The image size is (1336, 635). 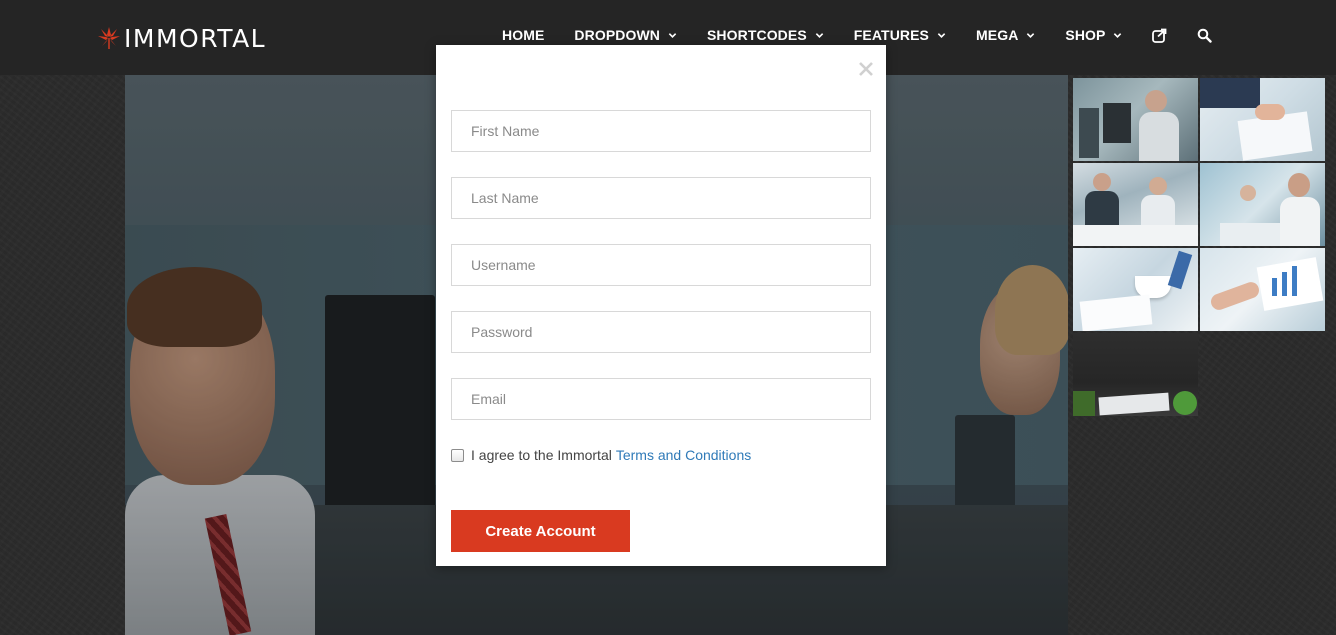 What do you see at coordinates (891, 35) in the screenshot?
I see `nav-item-label: FEATURES` at bounding box center [891, 35].